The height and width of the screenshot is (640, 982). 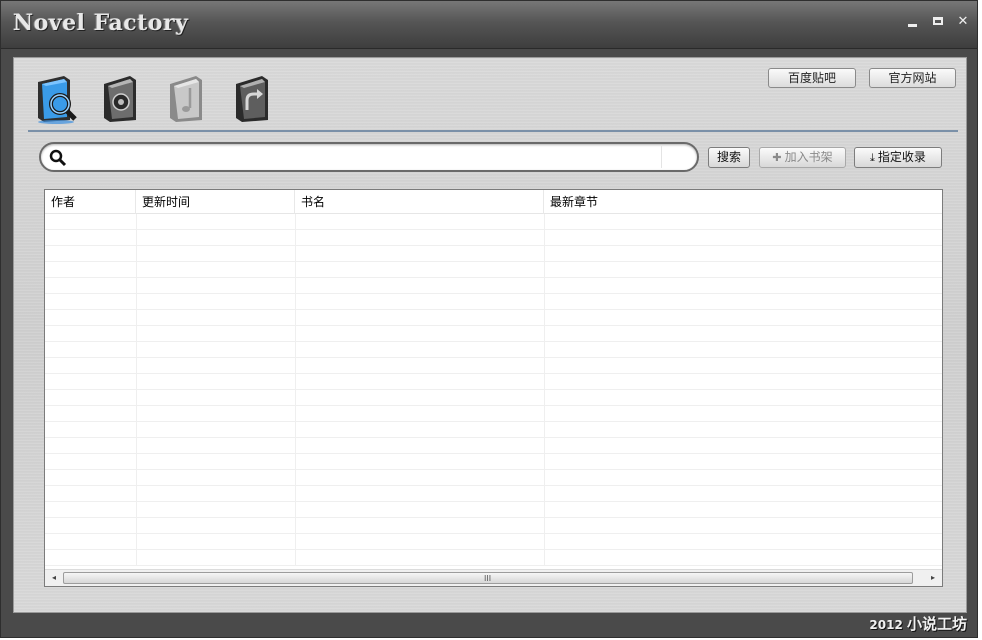 I want to click on footer-brand-name: 小说工坊, so click(x=936, y=624).